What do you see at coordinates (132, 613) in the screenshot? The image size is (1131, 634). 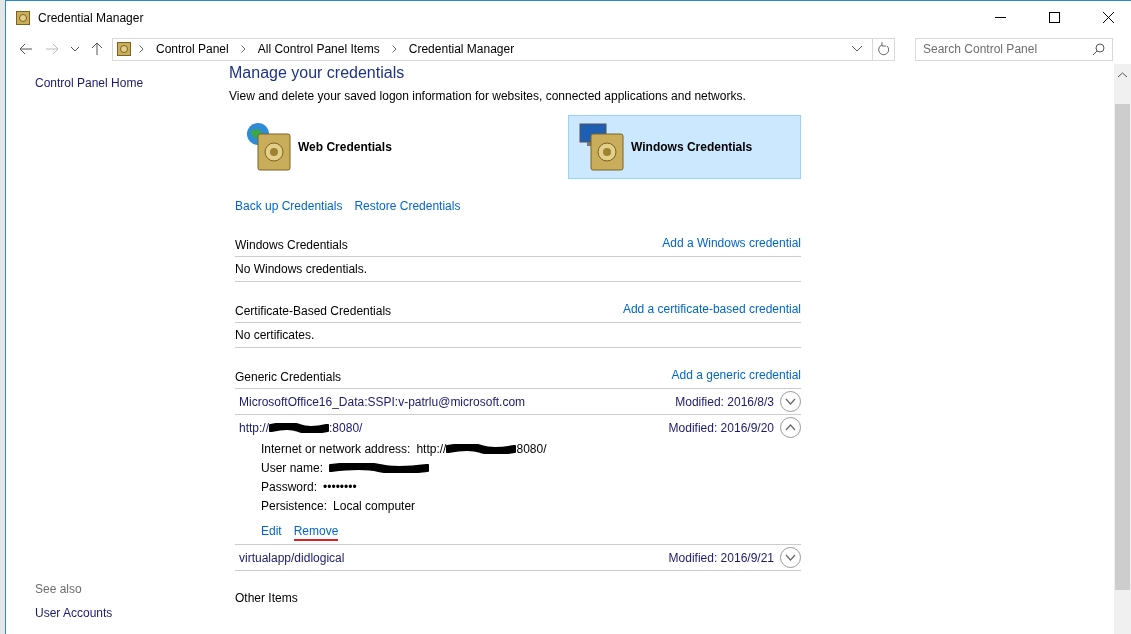 I see `sidebar-link: User Accounts` at bounding box center [132, 613].